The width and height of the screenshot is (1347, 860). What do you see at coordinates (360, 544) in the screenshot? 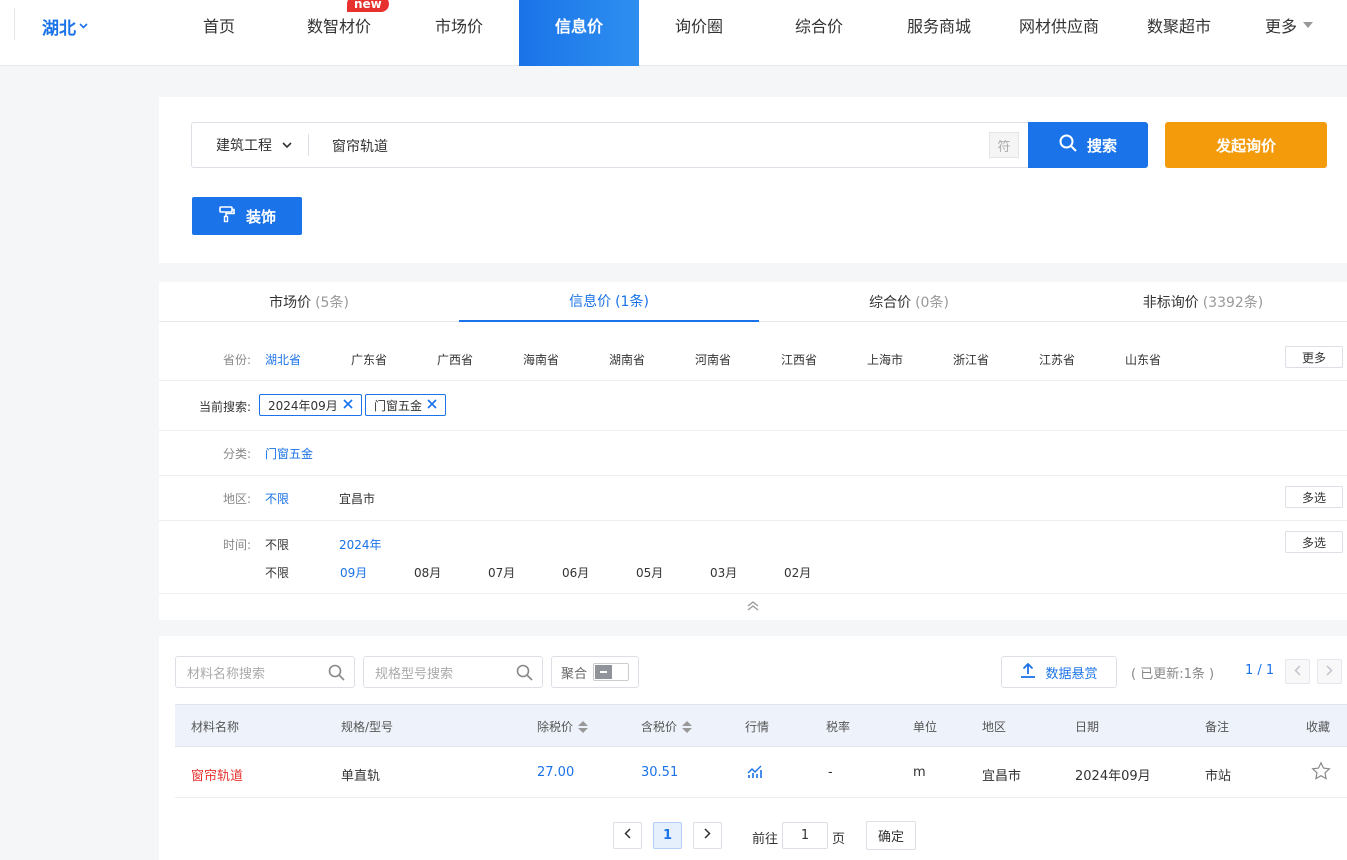
I see `year-option: 2024年` at bounding box center [360, 544].